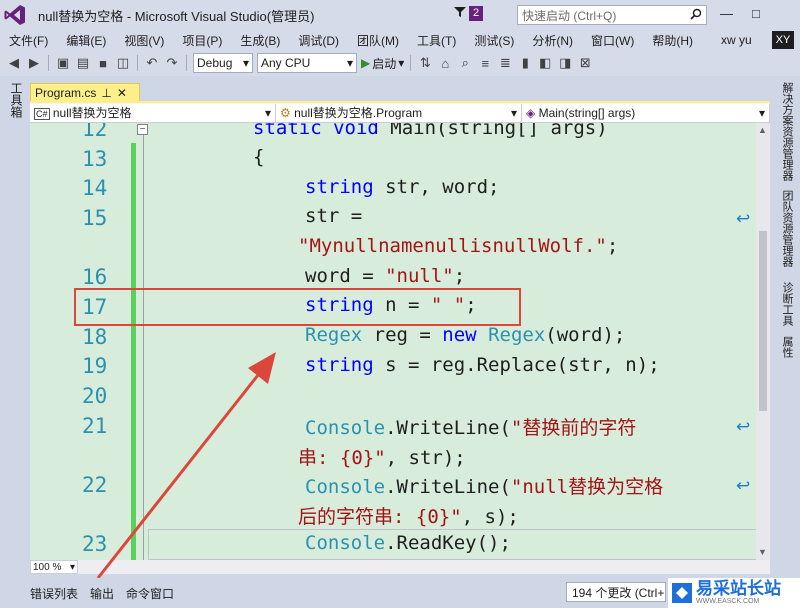  What do you see at coordinates (123, 63) in the screenshot?
I see `save-all-icon: ◫` at bounding box center [123, 63].